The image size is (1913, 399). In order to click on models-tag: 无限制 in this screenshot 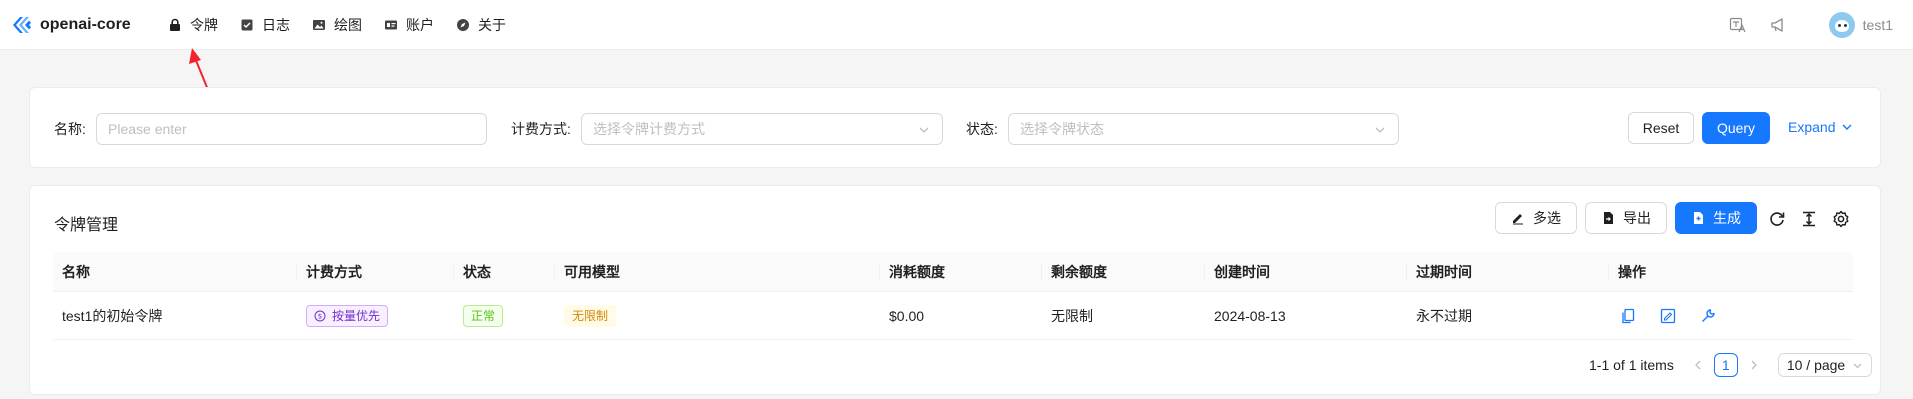, I will do `click(590, 315)`.